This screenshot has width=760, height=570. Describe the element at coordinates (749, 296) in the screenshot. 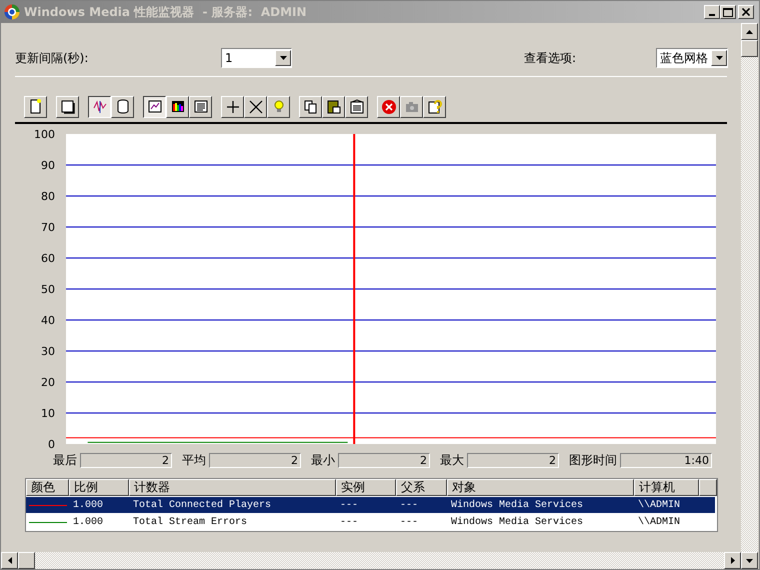

I see `vertical-scrollbar` at that location.